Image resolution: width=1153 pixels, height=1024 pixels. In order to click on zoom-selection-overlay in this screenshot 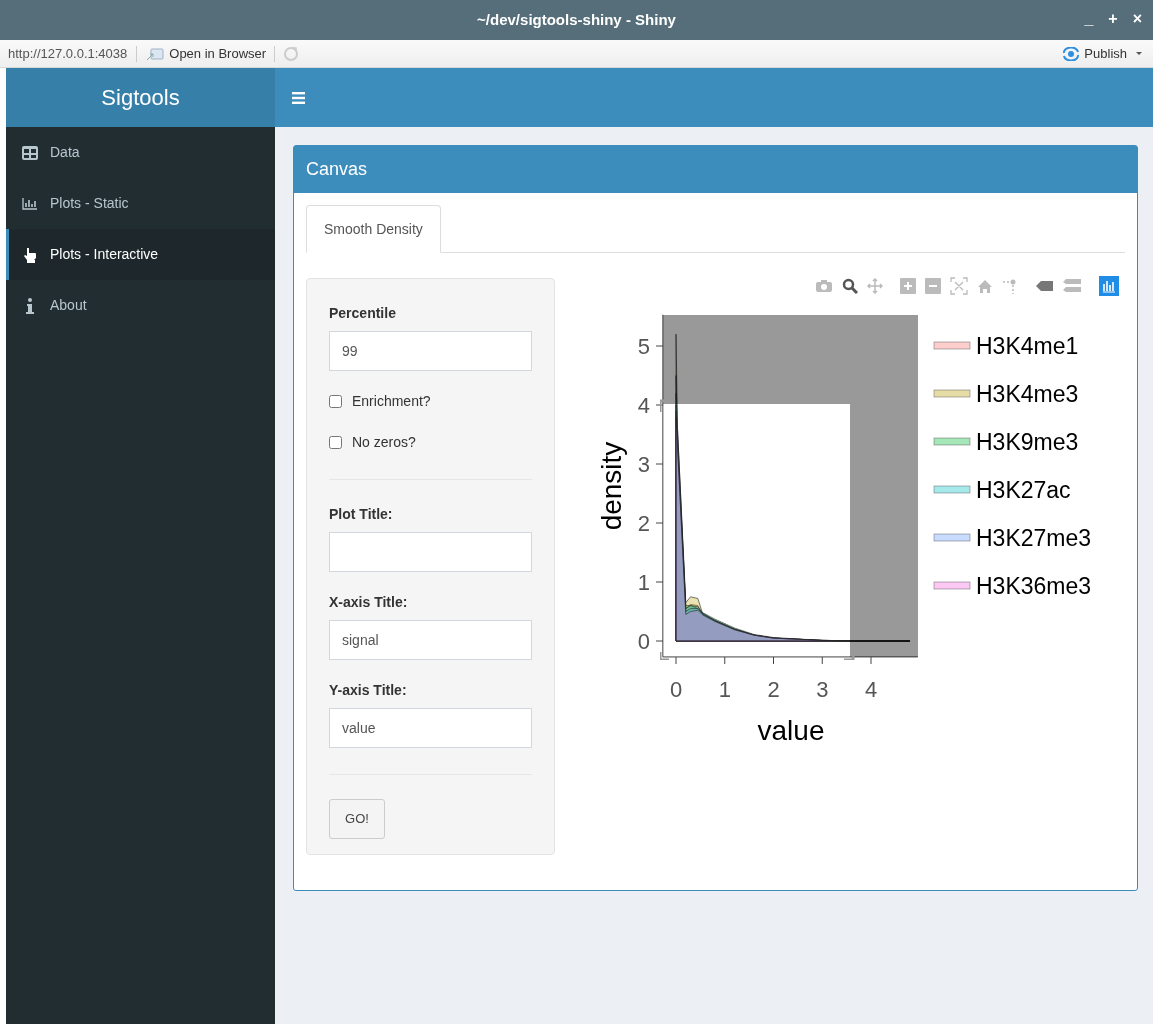, I will do `click(790, 486)`.